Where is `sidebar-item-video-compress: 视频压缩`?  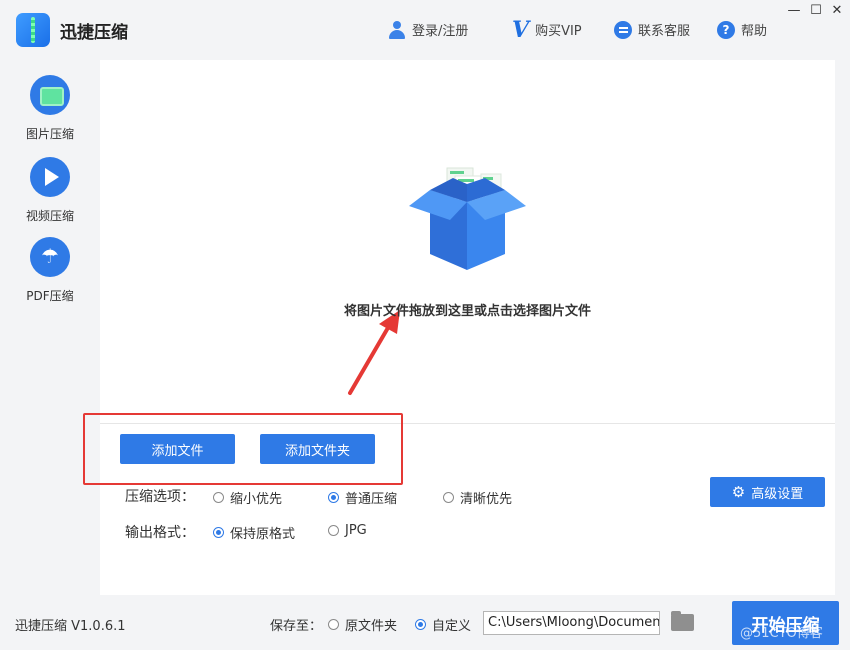 sidebar-item-video-compress: 视频压缩 is located at coordinates (50, 190).